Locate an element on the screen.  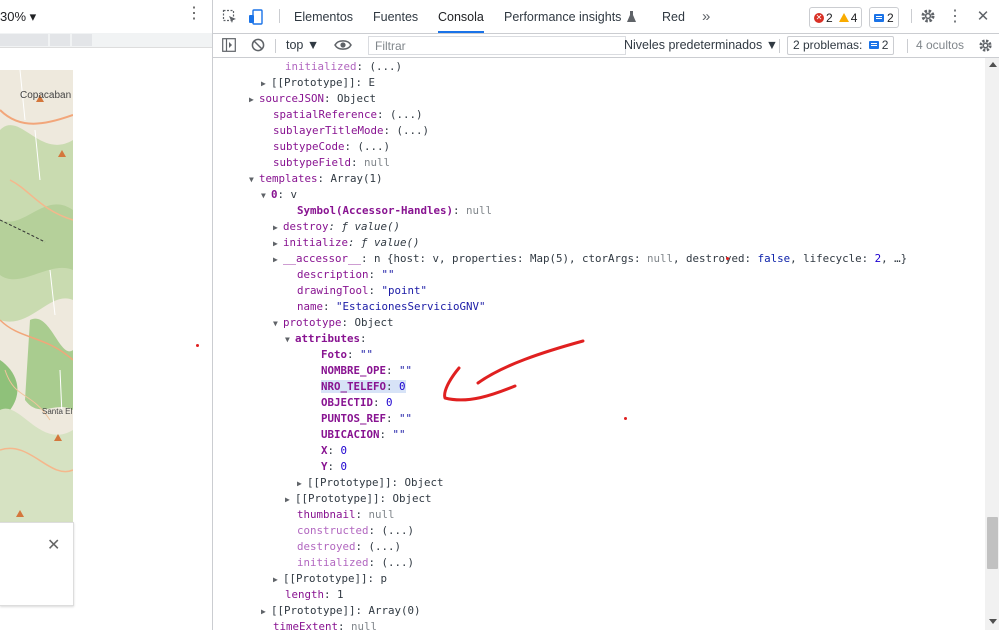
inspect-element-icon is located at coordinates (230, 17).